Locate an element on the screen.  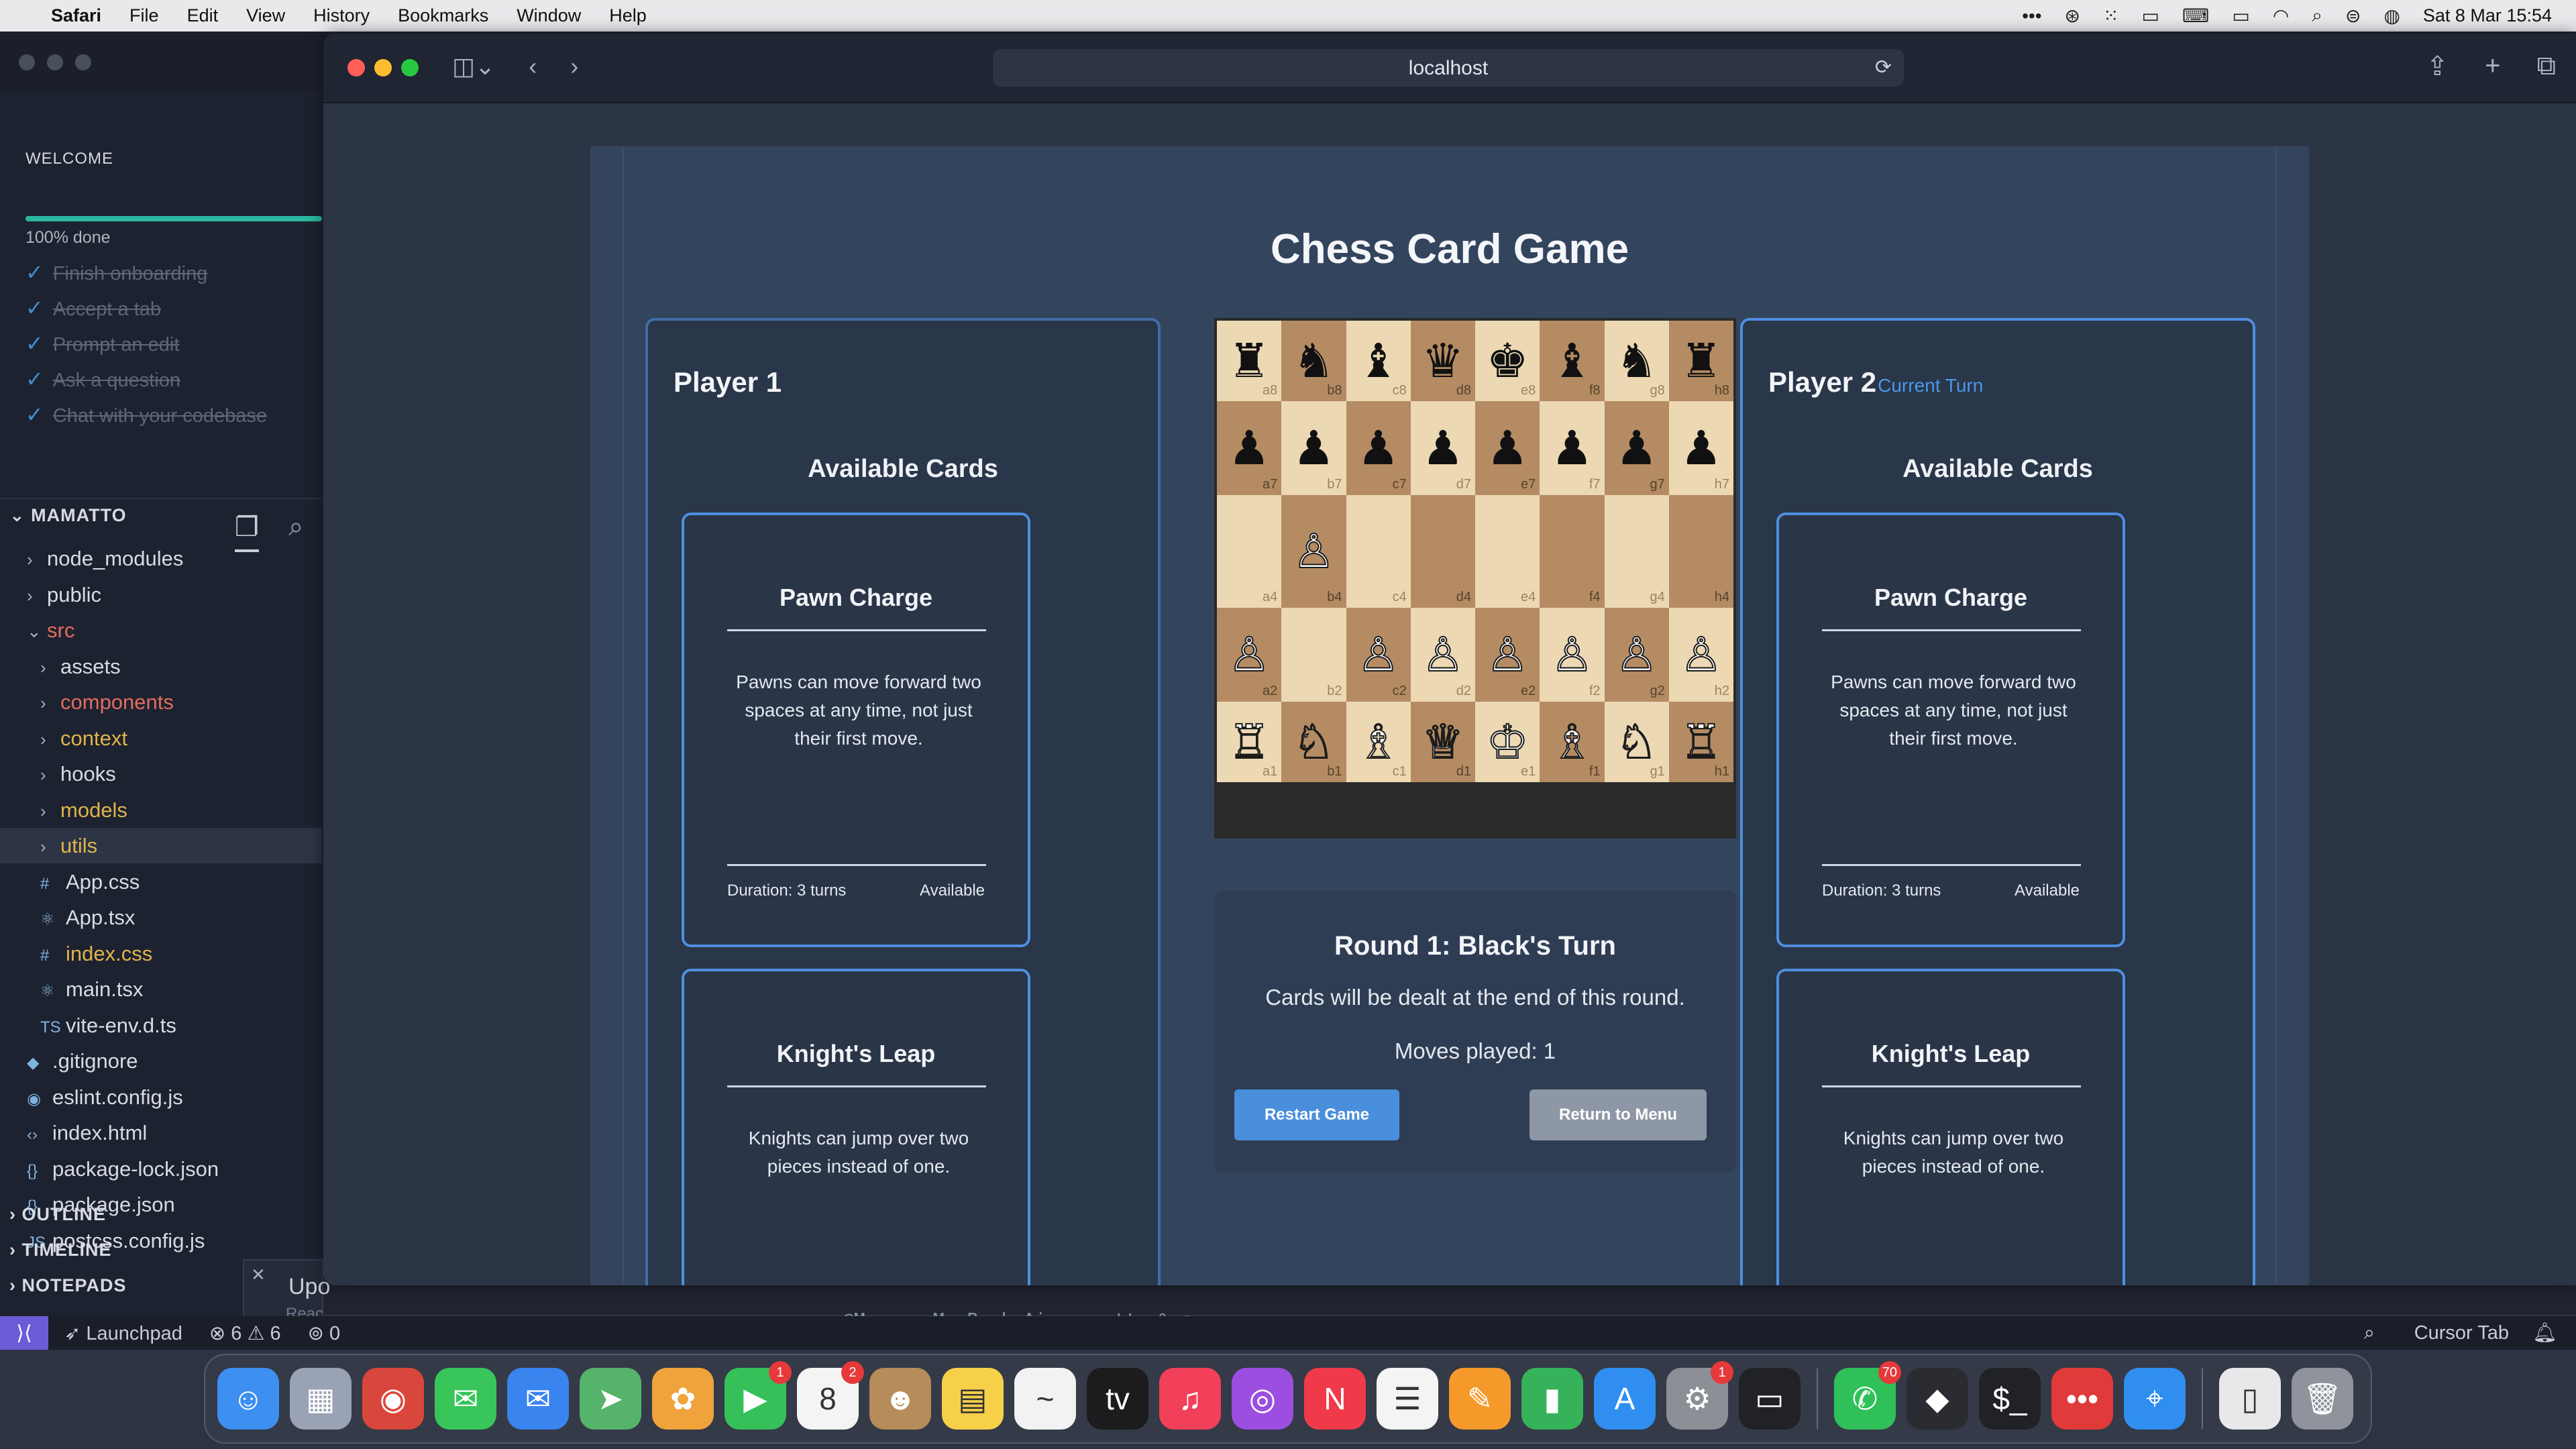
dock-news-icon: N is located at coordinates (1335, 1399).